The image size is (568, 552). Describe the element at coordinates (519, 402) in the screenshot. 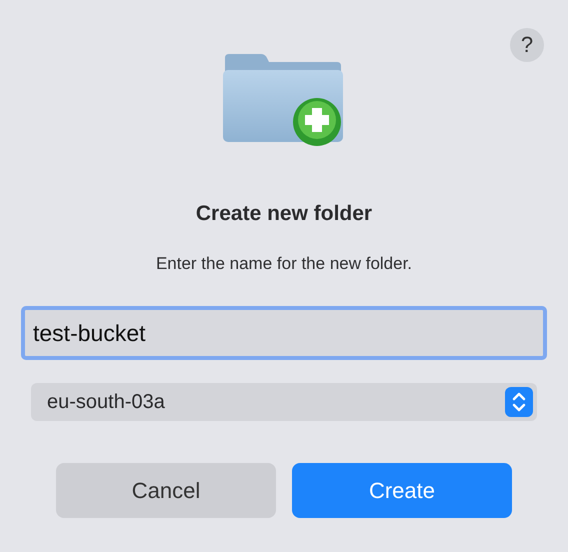

I see `stepper-icon` at that location.